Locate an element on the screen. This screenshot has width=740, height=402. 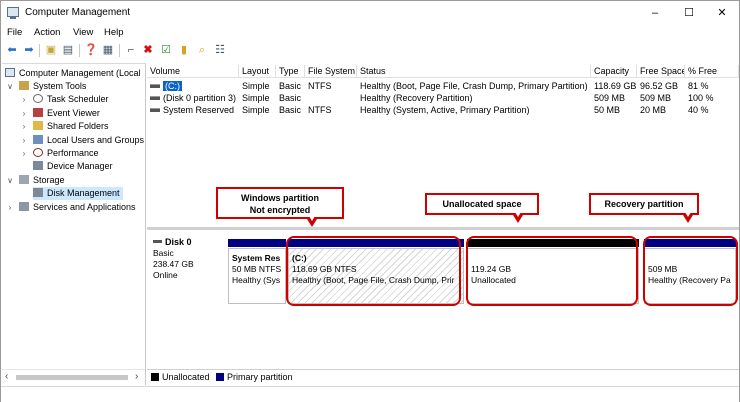
disk-size: 238.47 GB is located at coordinates (173, 264).